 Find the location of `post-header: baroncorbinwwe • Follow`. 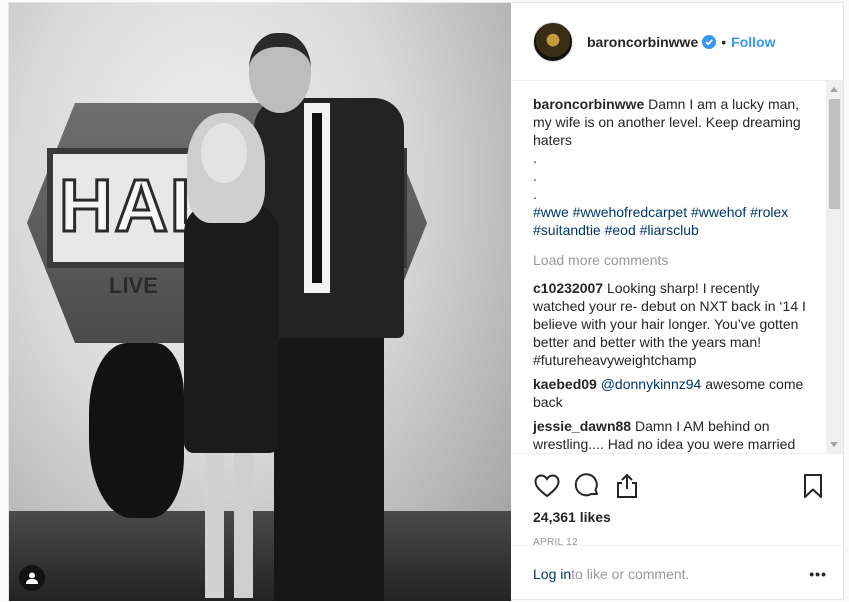

post-header: baroncorbinwwe • Follow is located at coordinates (677, 42).